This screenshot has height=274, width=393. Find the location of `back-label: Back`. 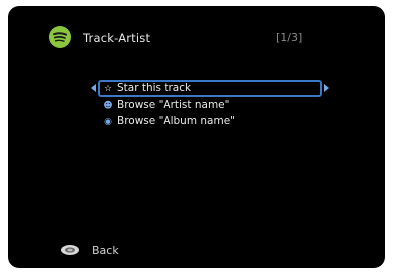

back-label: Back is located at coordinates (105, 250).